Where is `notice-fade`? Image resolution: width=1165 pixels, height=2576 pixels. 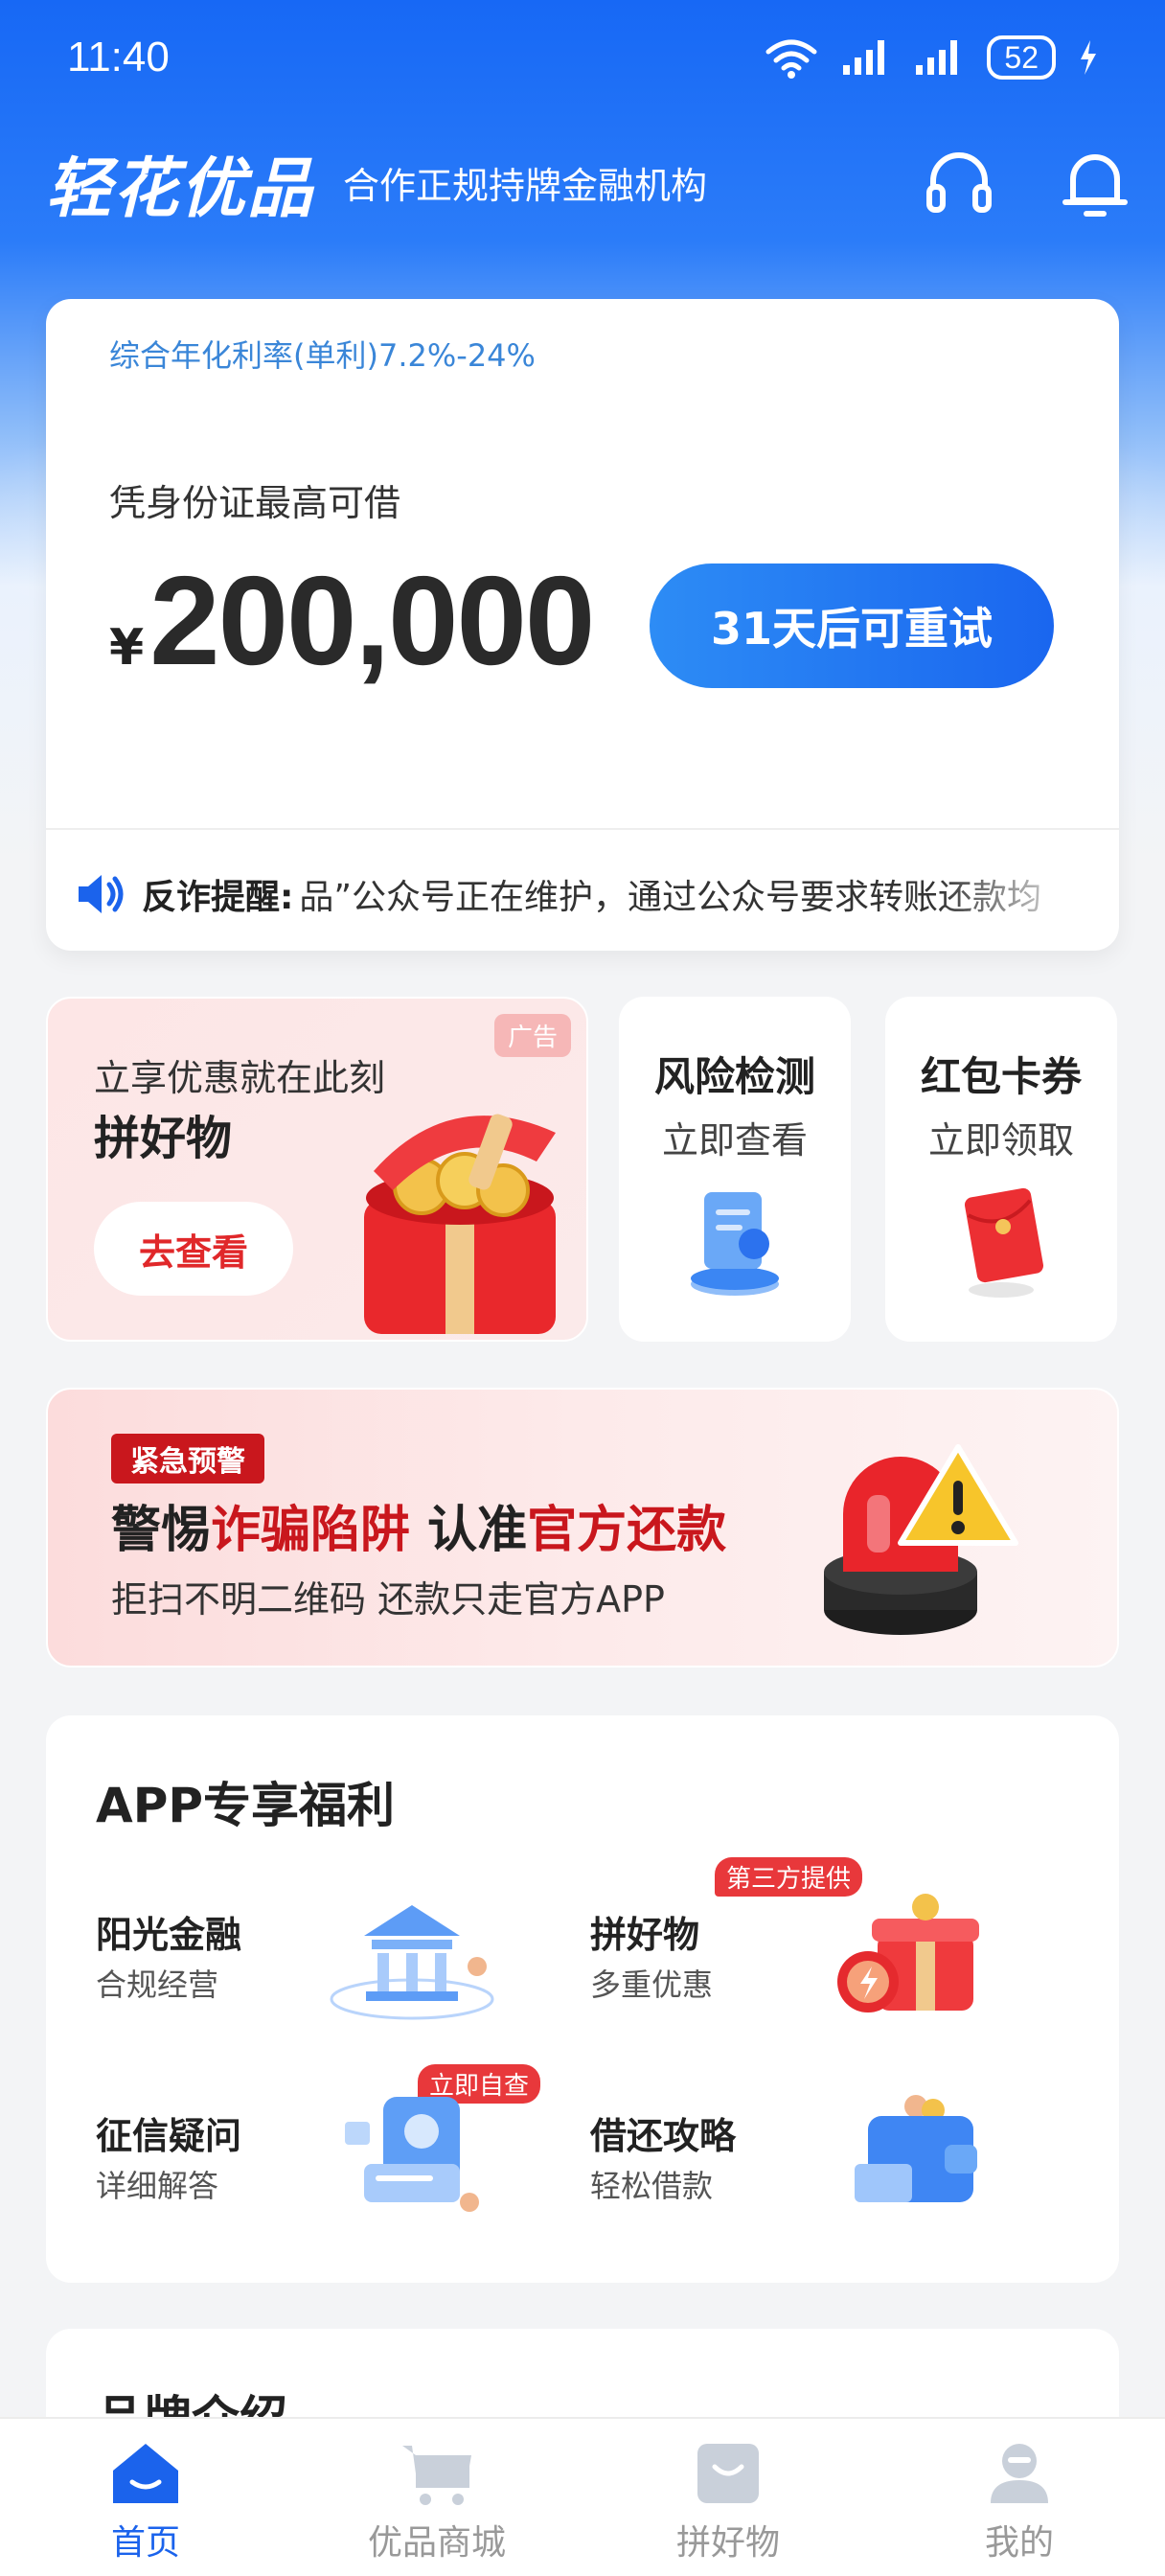
notice-fade is located at coordinates (1013, 894).